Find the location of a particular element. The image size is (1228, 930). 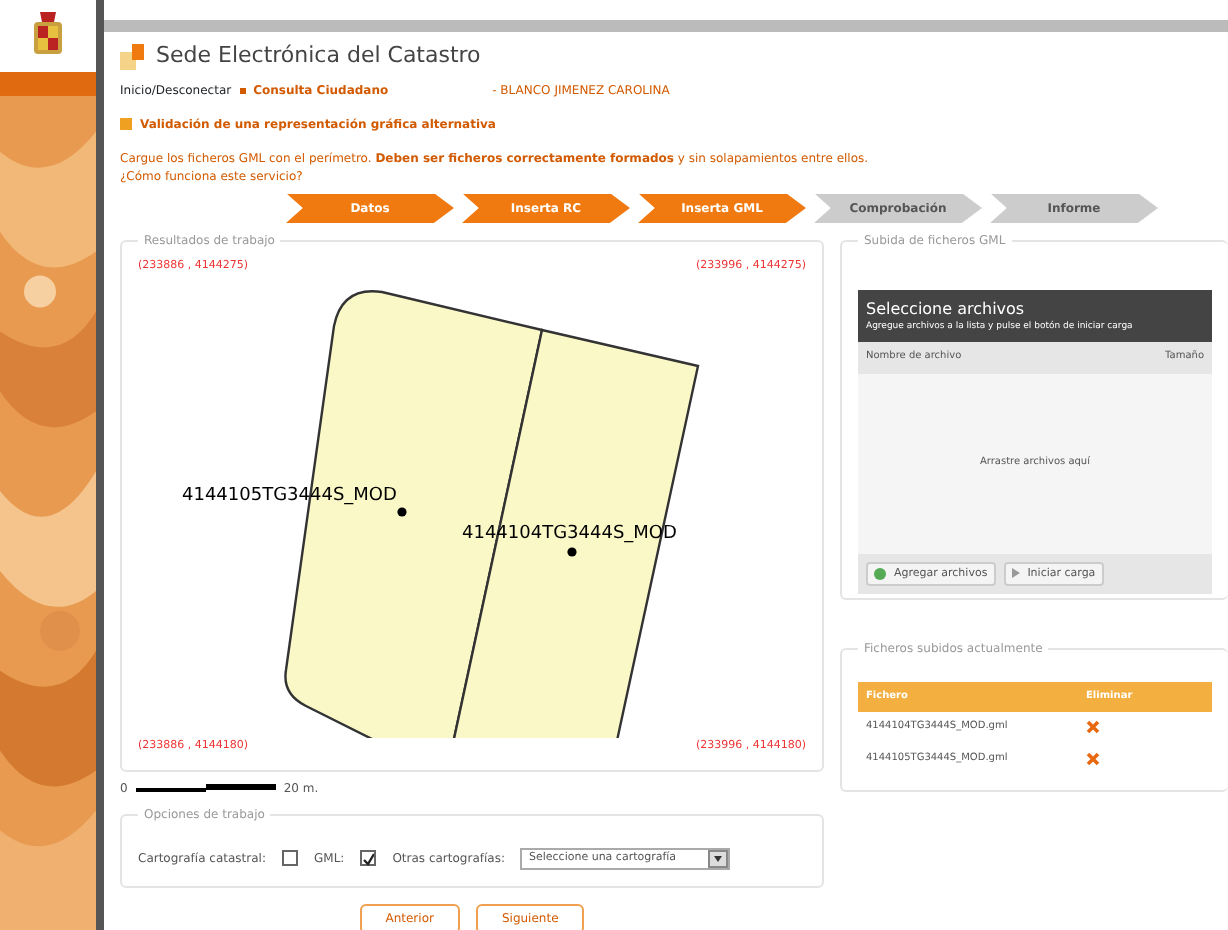

bullet-icon is located at coordinates (242, 90).